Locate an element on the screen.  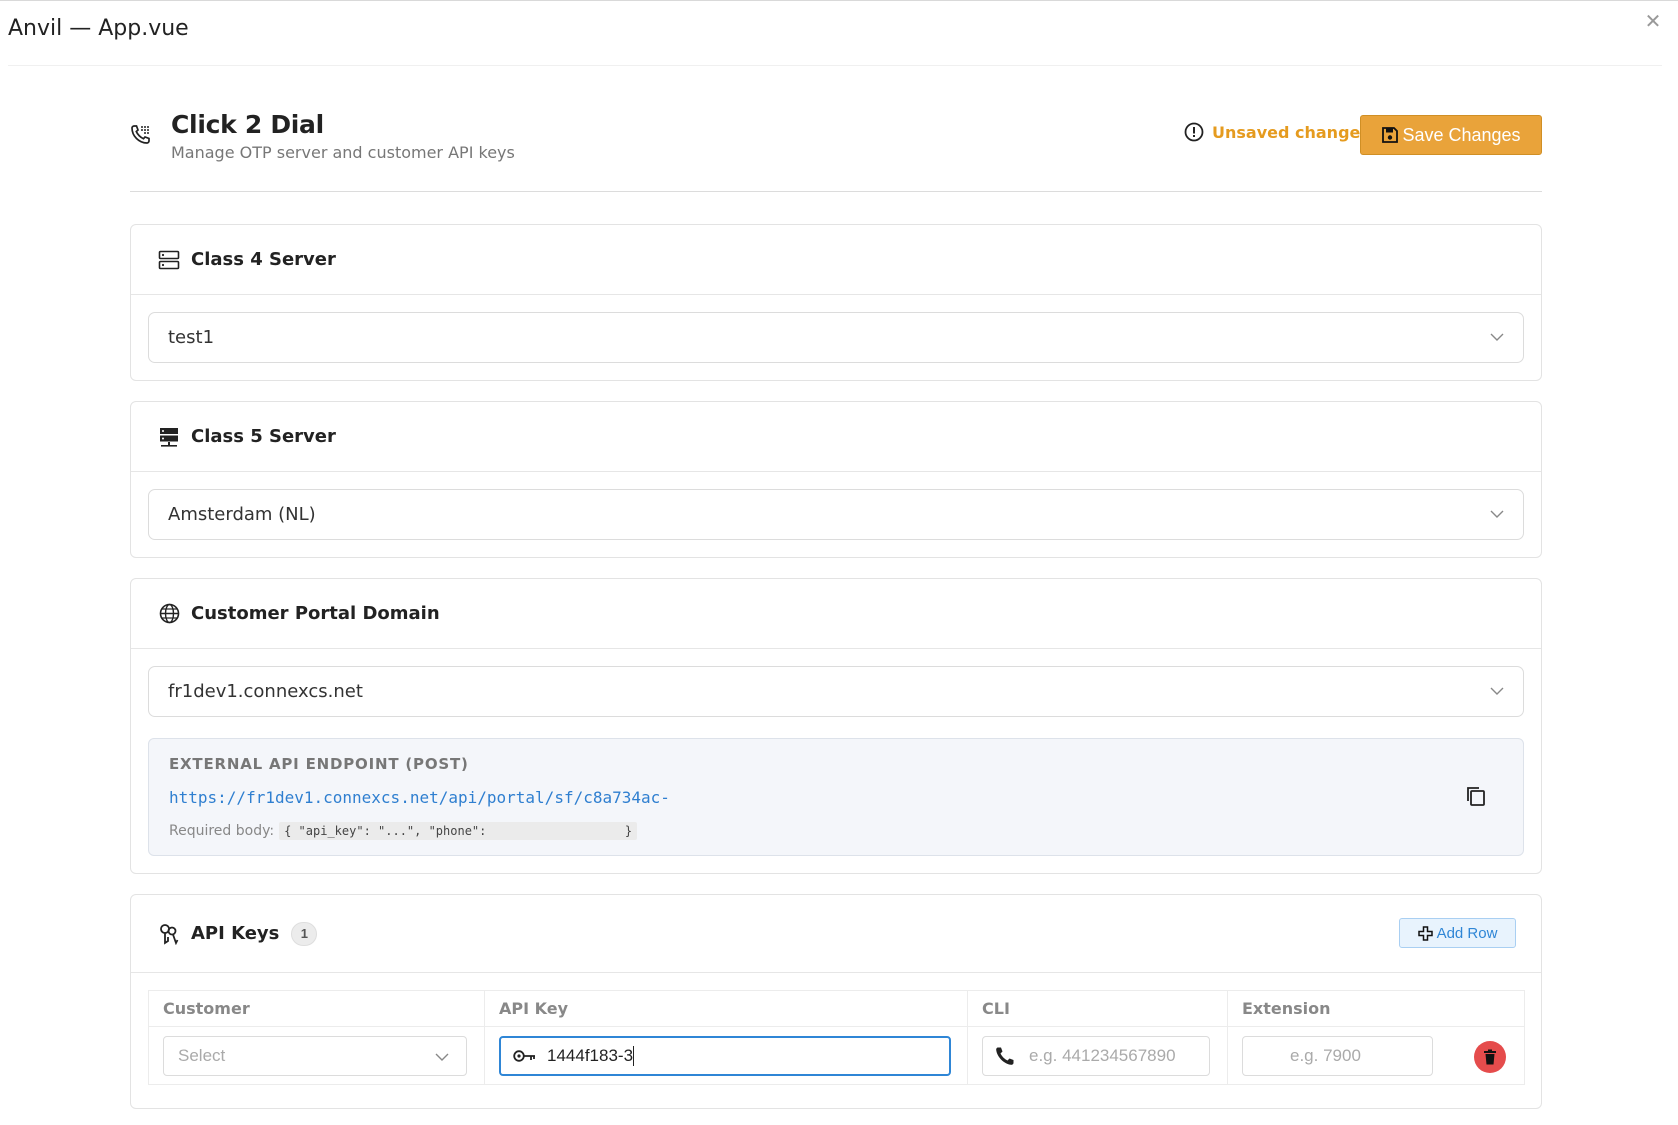
cli-placeholder: e.g. 441234567890 is located at coordinates (1102, 1055).